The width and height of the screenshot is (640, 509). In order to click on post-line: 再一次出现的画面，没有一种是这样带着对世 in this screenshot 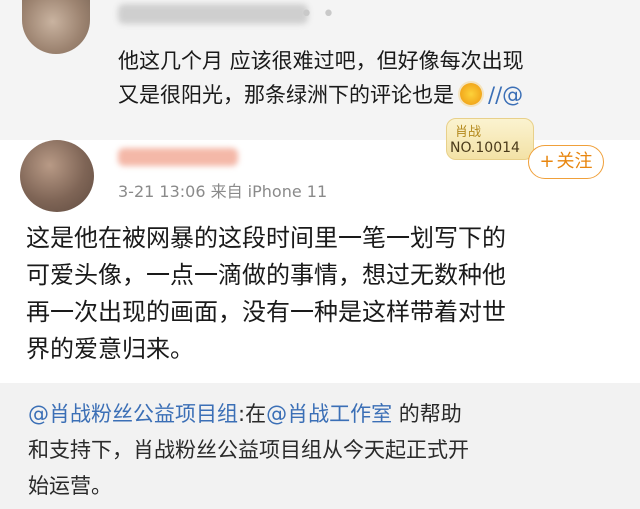, I will do `click(266, 312)`.